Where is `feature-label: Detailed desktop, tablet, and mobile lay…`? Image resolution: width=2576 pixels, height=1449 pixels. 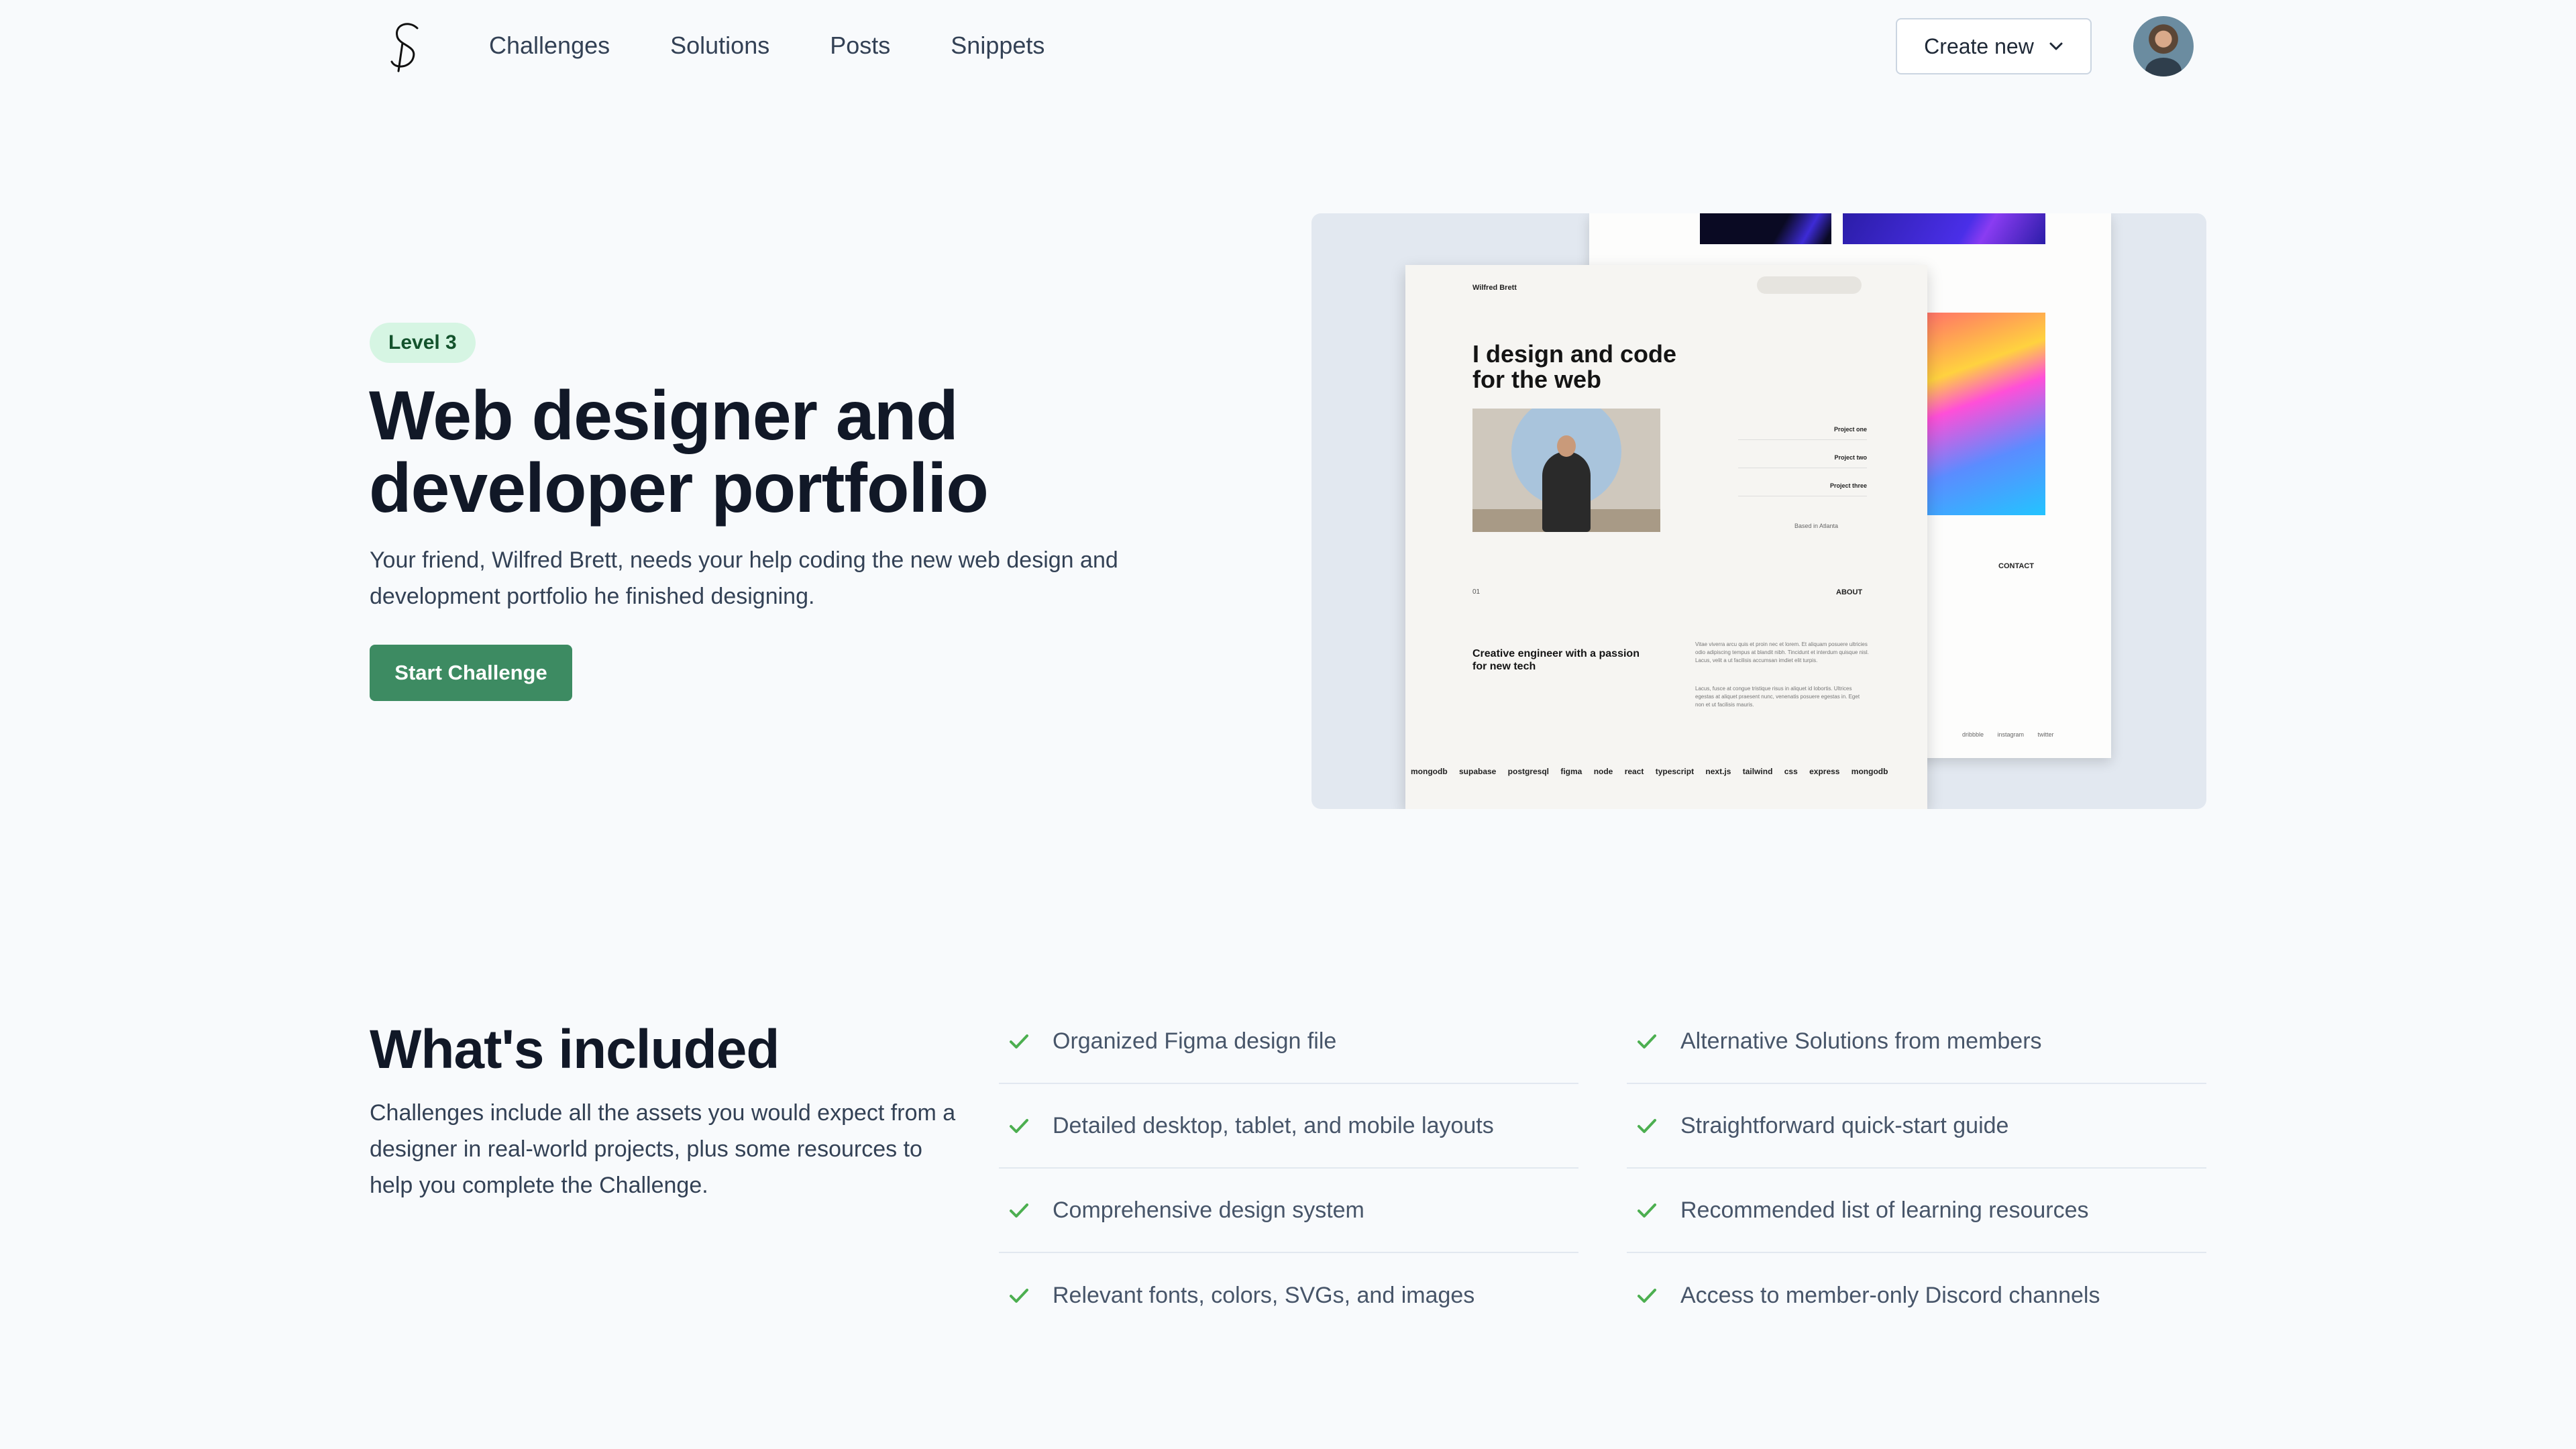
feature-label: Detailed desktop, tablet, and mobile lay… is located at coordinates (1273, 1125).